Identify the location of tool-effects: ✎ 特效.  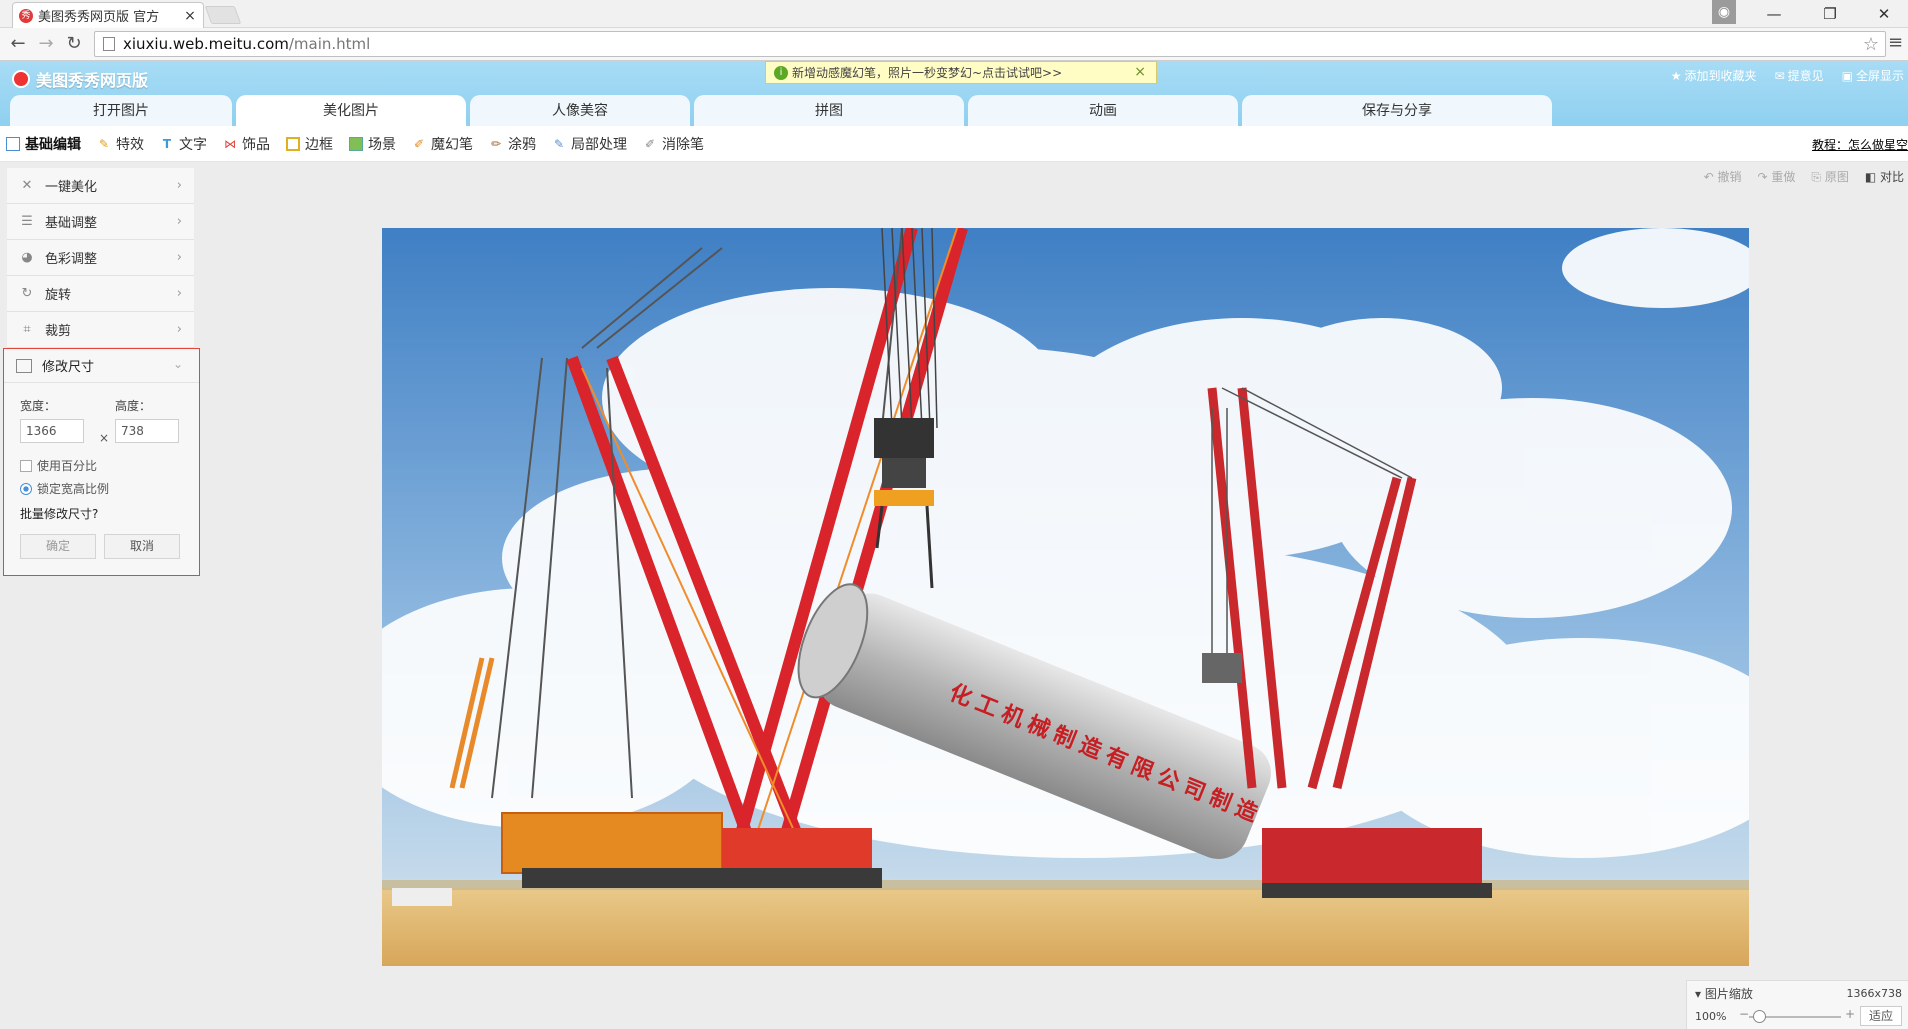
(120, 144).